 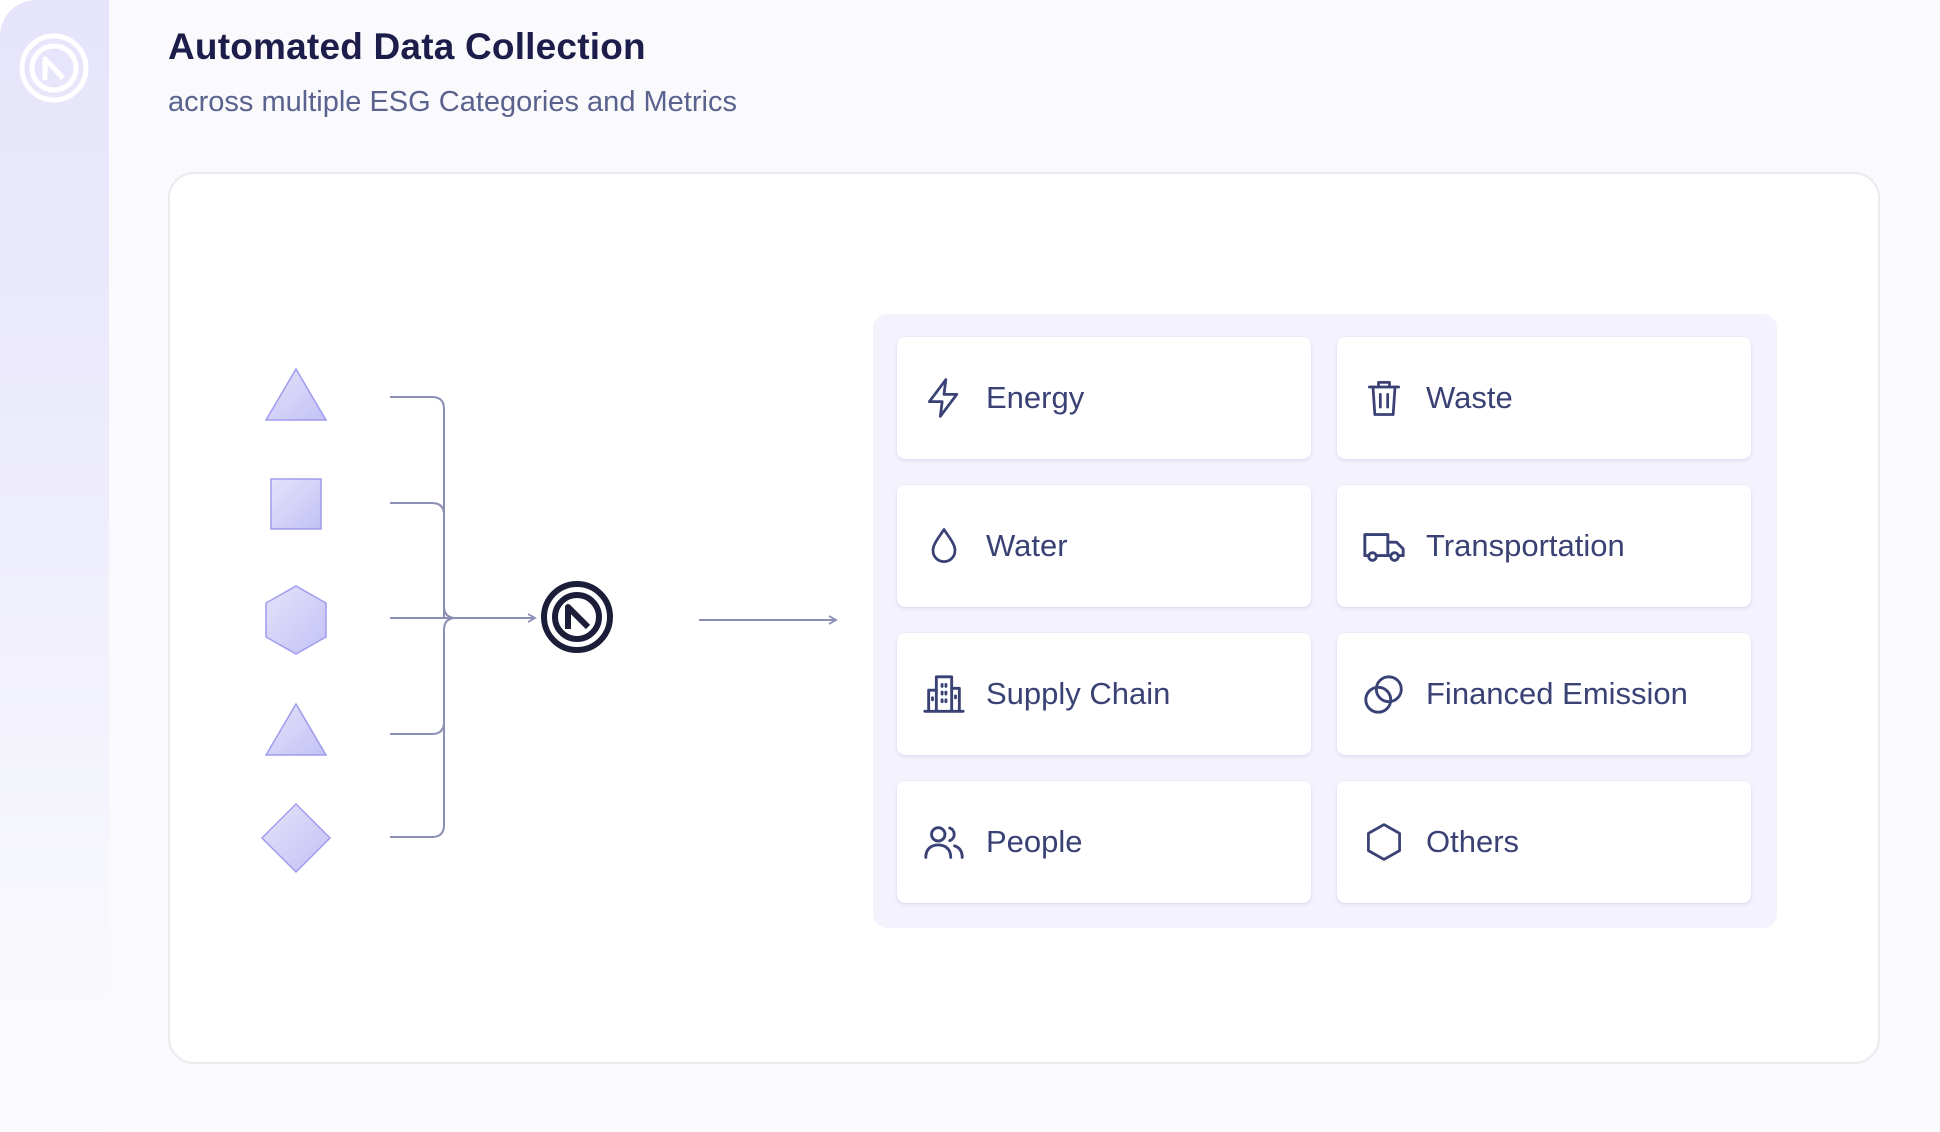 What do you see at coordinates (944, 546) in the screenshot?
I see `water-drop-icon` at bounding box center [944, 546].